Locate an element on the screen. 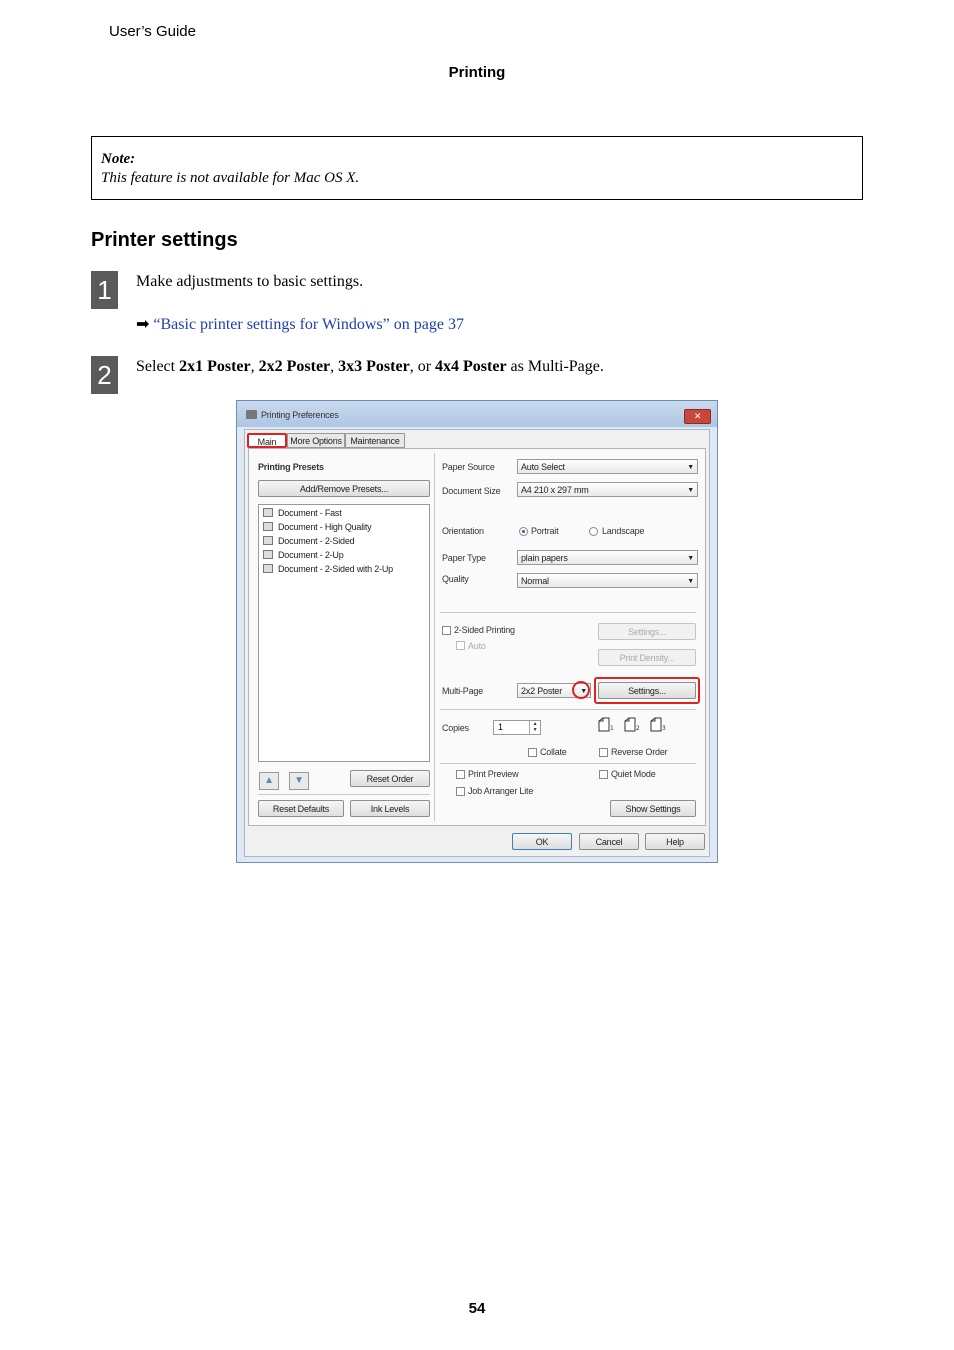 This screenshot has width=954, height=1350. settings-highlight-box is located at coordinates (647, 690).